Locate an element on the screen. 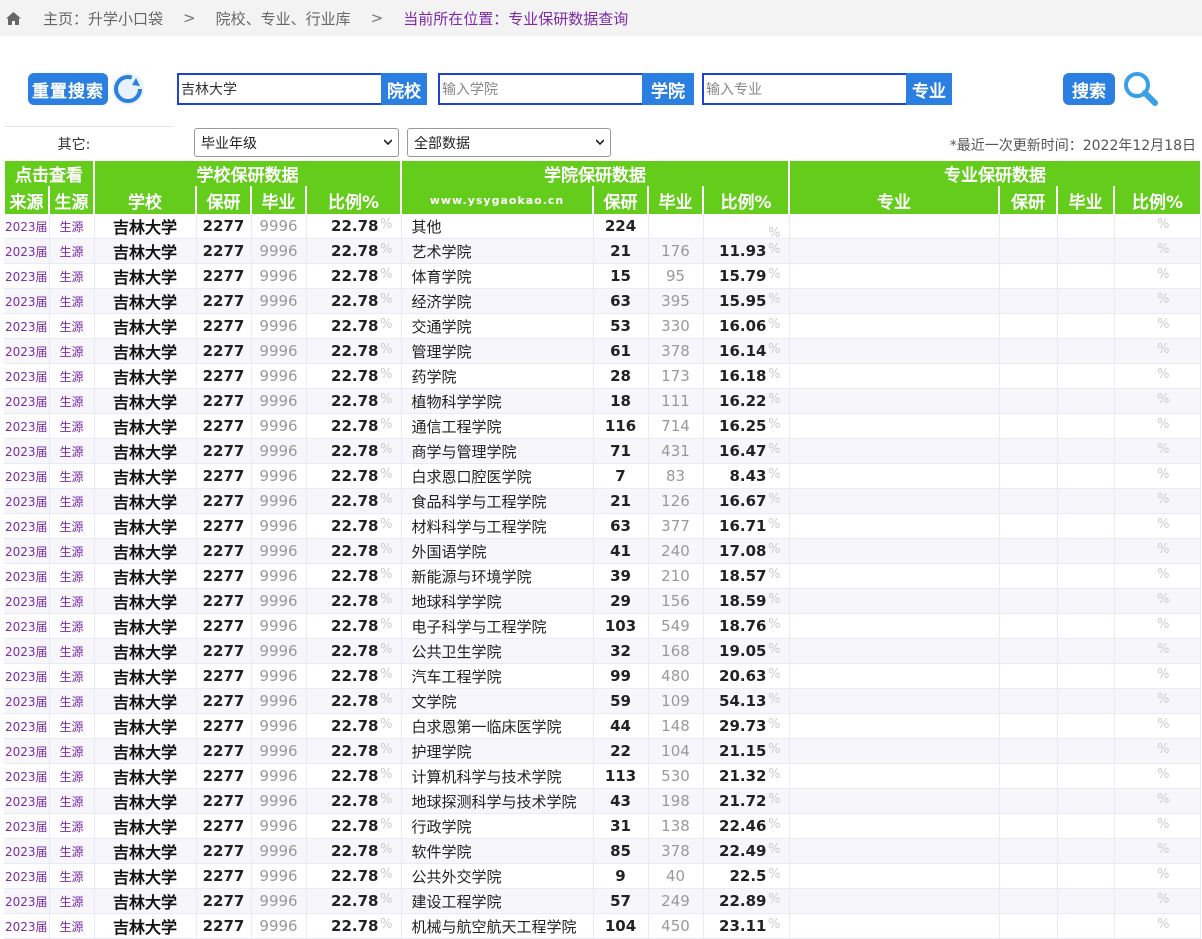  col-header-student: 生源 is located at coordinates (71, 200).